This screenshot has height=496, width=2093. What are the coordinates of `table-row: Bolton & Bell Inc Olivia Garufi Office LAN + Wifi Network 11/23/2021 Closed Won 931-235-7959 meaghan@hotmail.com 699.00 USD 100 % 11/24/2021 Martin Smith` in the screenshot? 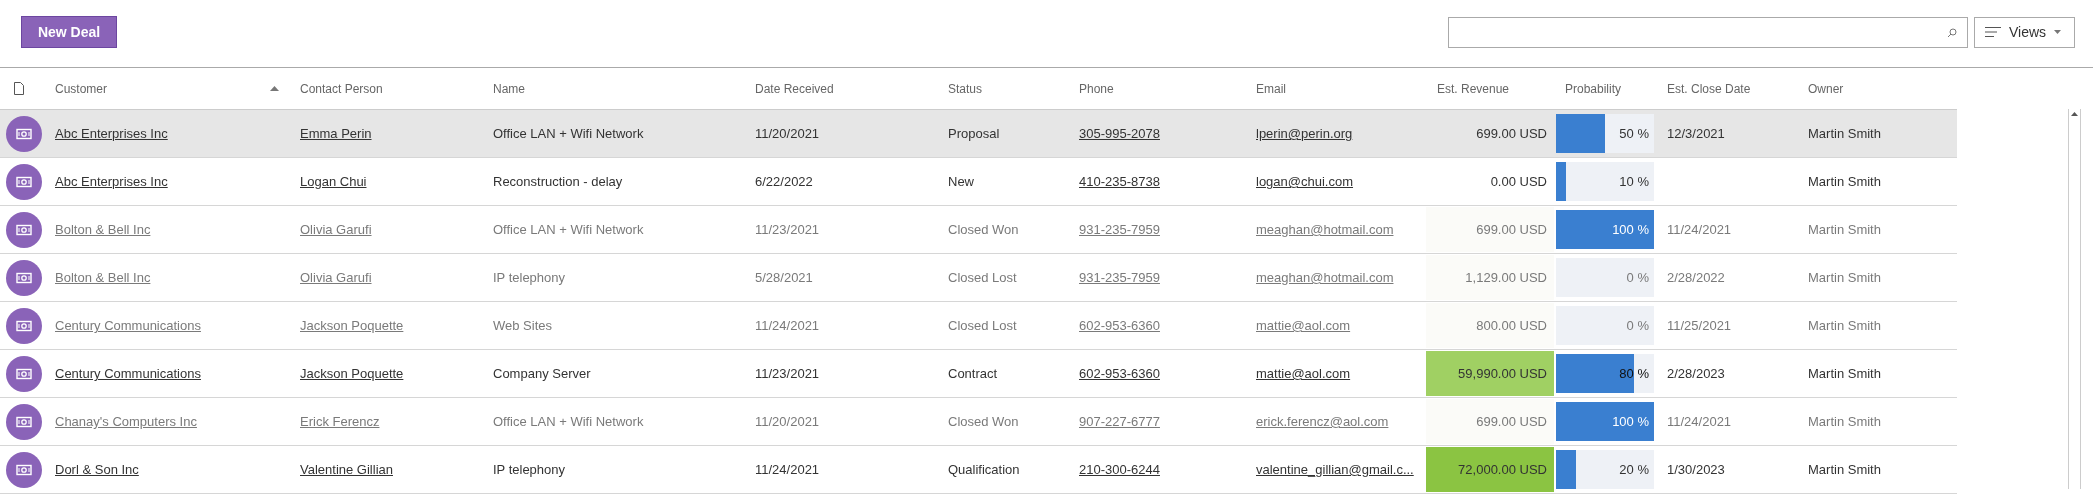 It's located at (978, 230).